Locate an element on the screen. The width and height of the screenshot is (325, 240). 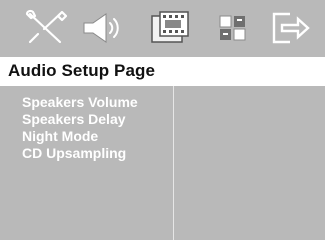
menu-item-night-mode: Night Mode is located at coordinates (60, 136).